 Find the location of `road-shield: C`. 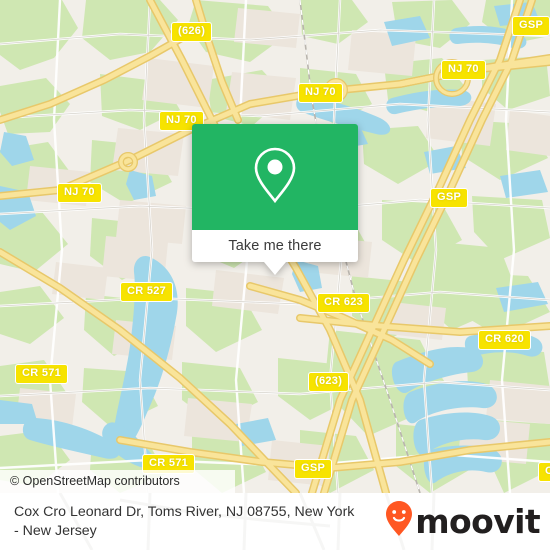

road-shield: C is located at coordinates (544, 472).